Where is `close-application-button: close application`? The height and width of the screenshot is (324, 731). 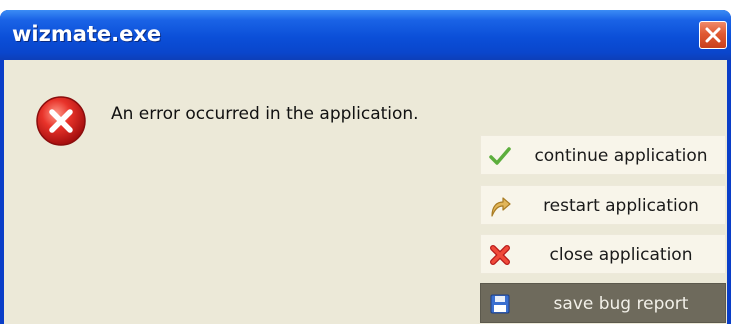
close-application-button: close application is located at coordinates (603, 254).